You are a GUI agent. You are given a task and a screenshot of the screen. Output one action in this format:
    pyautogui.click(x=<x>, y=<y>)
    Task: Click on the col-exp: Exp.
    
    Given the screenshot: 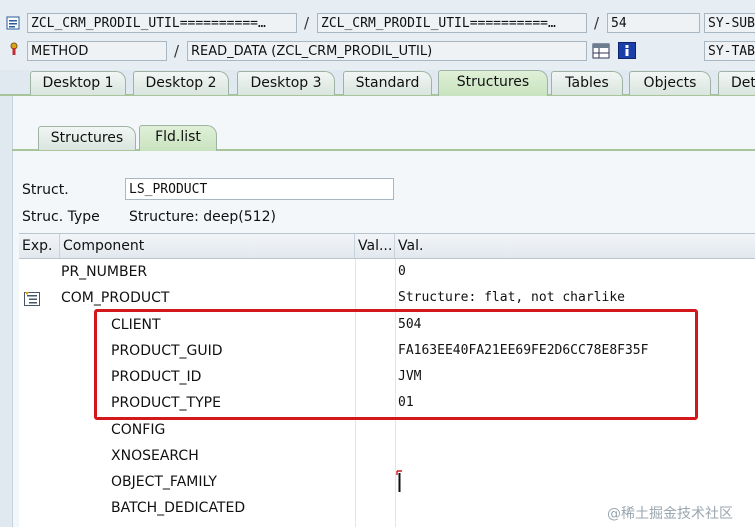 What is the action you would take?
    pyautogui.click(x=39, y=246)
    